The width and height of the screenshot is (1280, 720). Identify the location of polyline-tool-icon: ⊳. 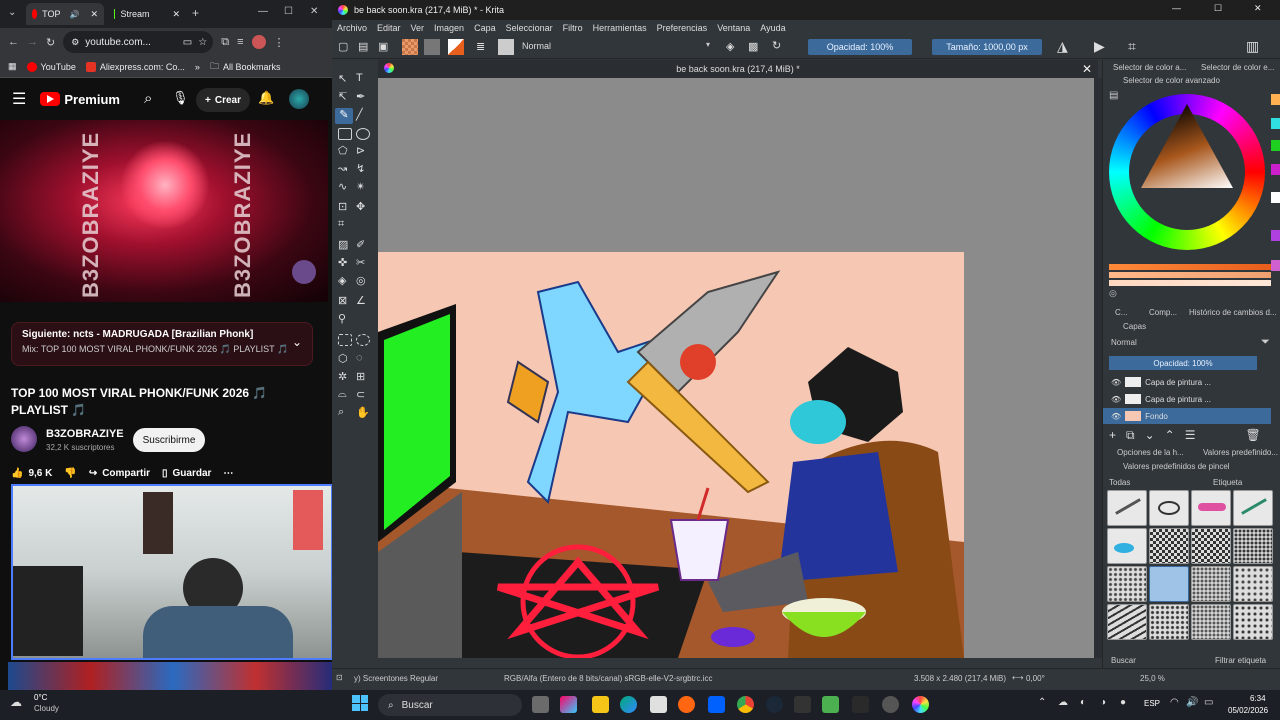
(360, 150).